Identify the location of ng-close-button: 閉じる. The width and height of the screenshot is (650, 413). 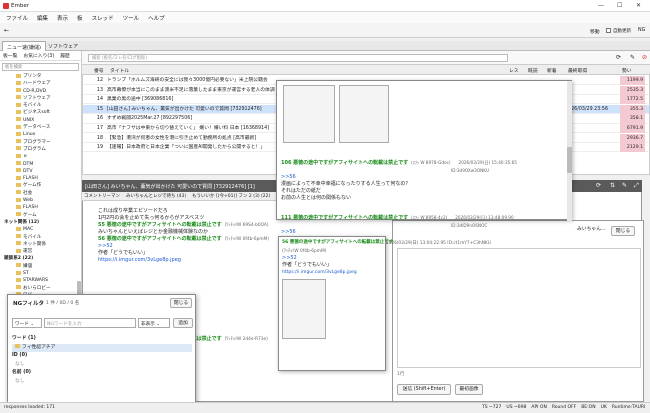
(181, 303).